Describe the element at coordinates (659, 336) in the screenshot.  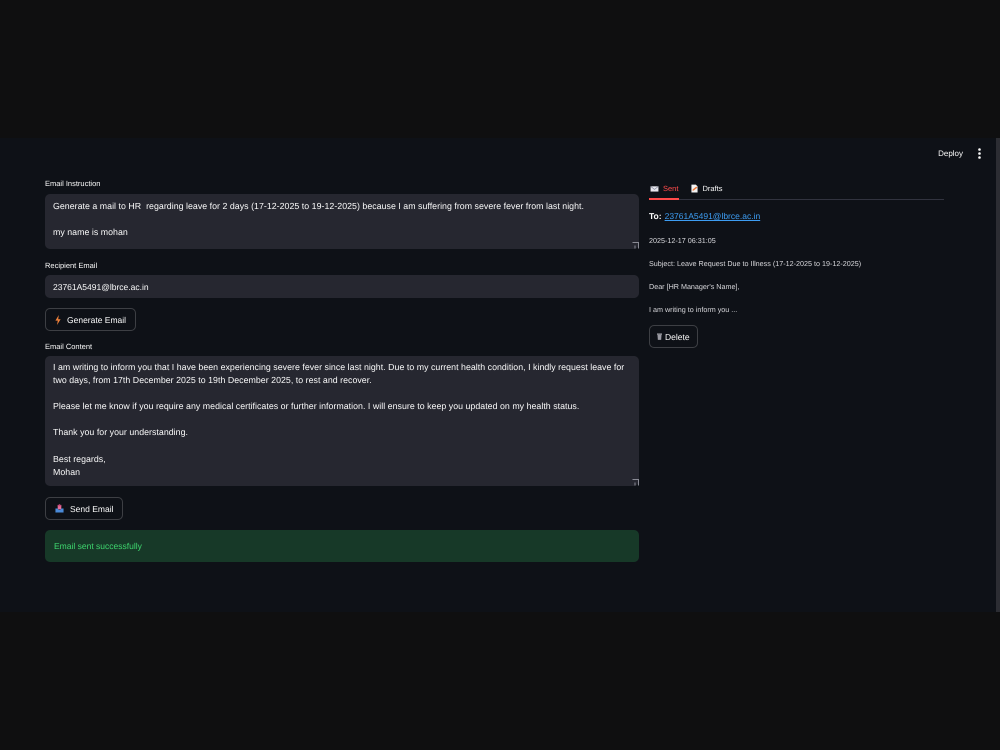
I see `wastebasket-icon` at that location.